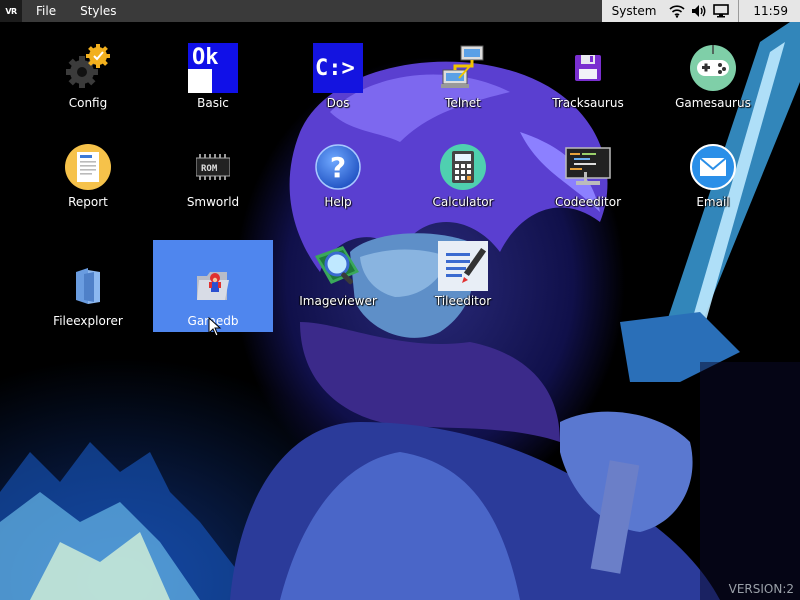 The image size is (800, 600). Describe the element at coordinates (721, 11) in the screenshot. I see `monitor-icon` at that location.